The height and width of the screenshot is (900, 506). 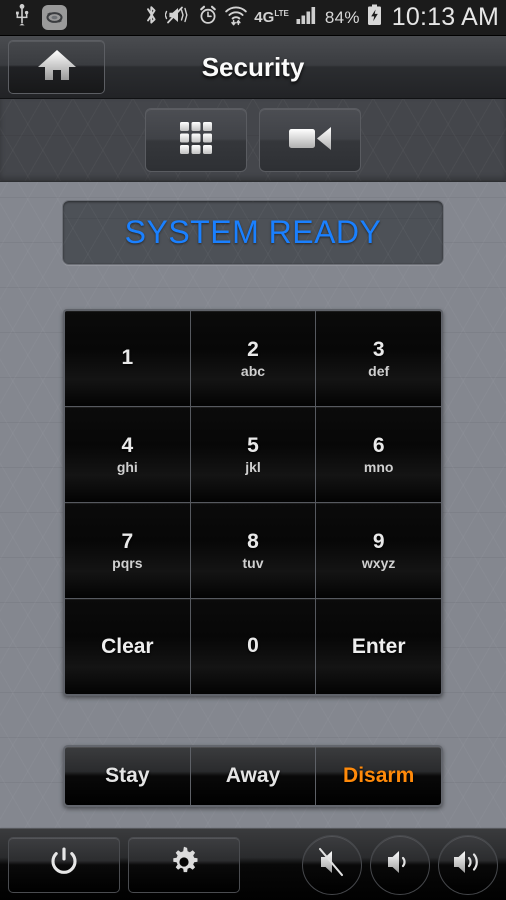 I want to click on volume-mute-icon, so click(x=332, y=864).